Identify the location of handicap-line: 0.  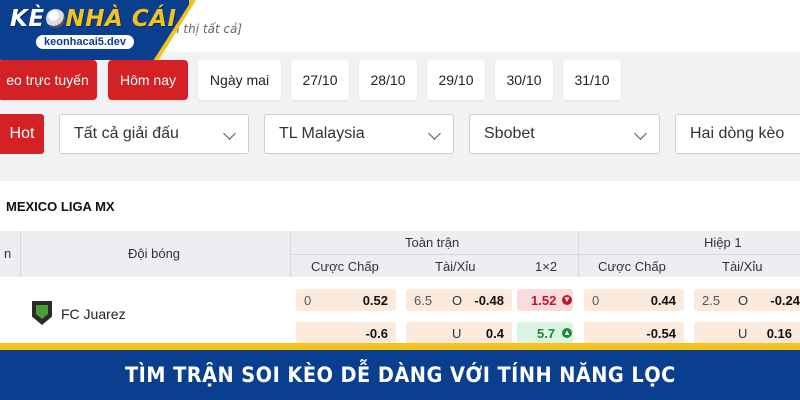
(308, 300).